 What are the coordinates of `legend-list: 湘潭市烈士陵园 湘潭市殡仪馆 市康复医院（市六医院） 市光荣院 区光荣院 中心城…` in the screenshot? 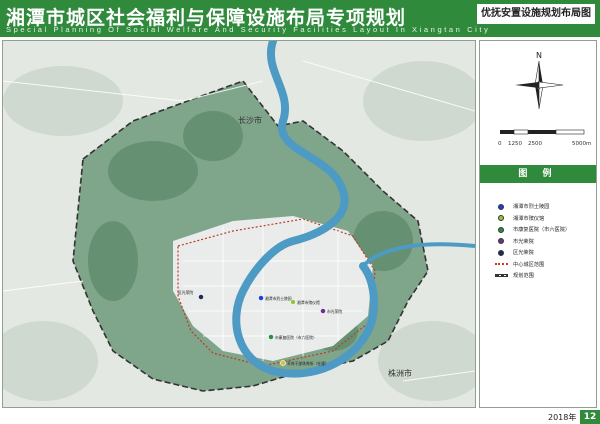 It's located at (544, 241).